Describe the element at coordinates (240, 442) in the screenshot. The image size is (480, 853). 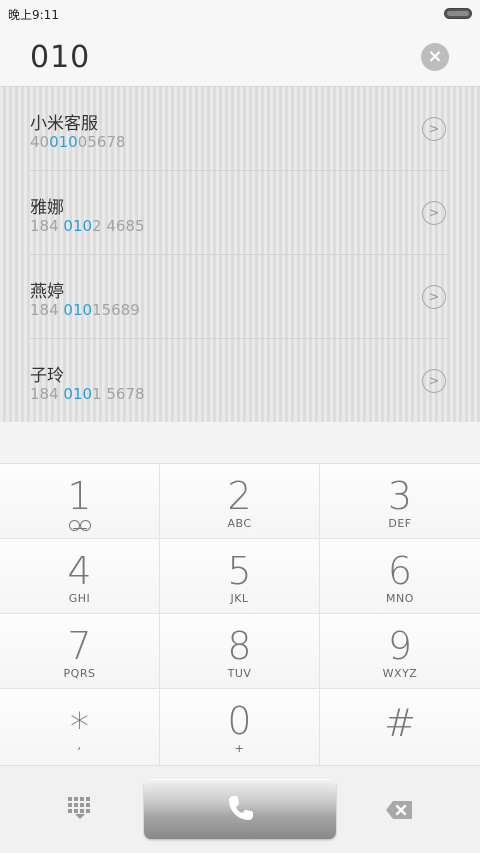
I see `spacer` at that location.